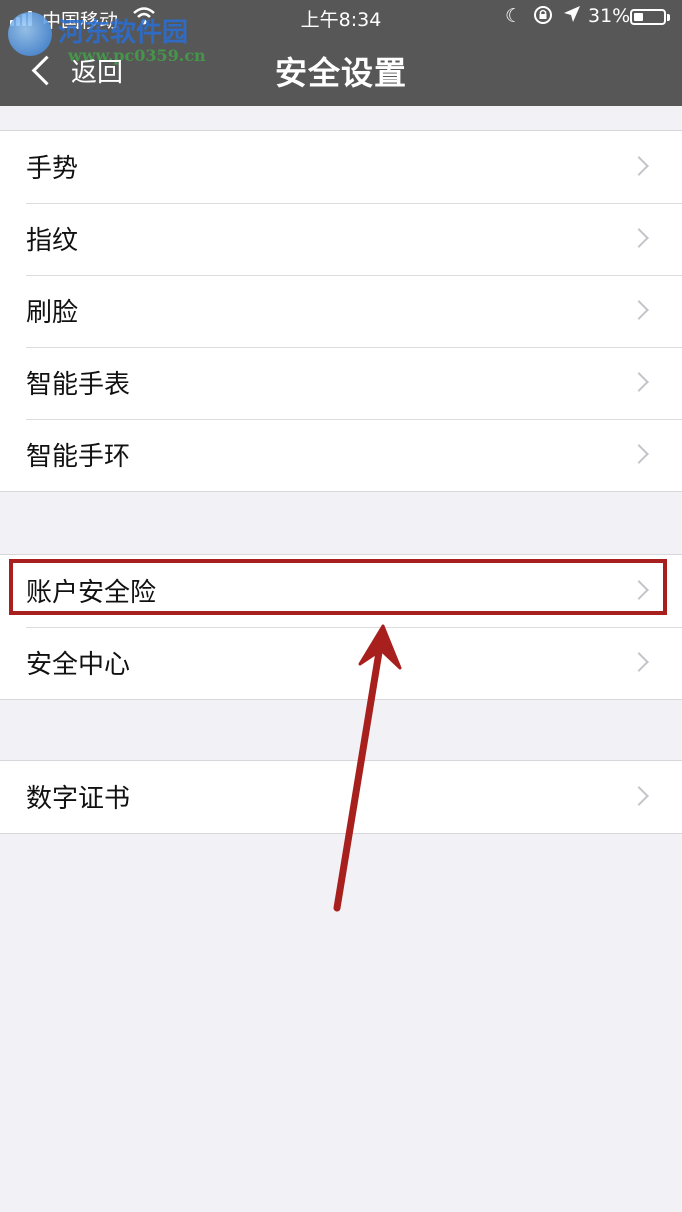 Image resolution: width=682 pixels, height=1212 pixels. I want to click on settings-group-certificate: 数字证书, so click(341, 797).